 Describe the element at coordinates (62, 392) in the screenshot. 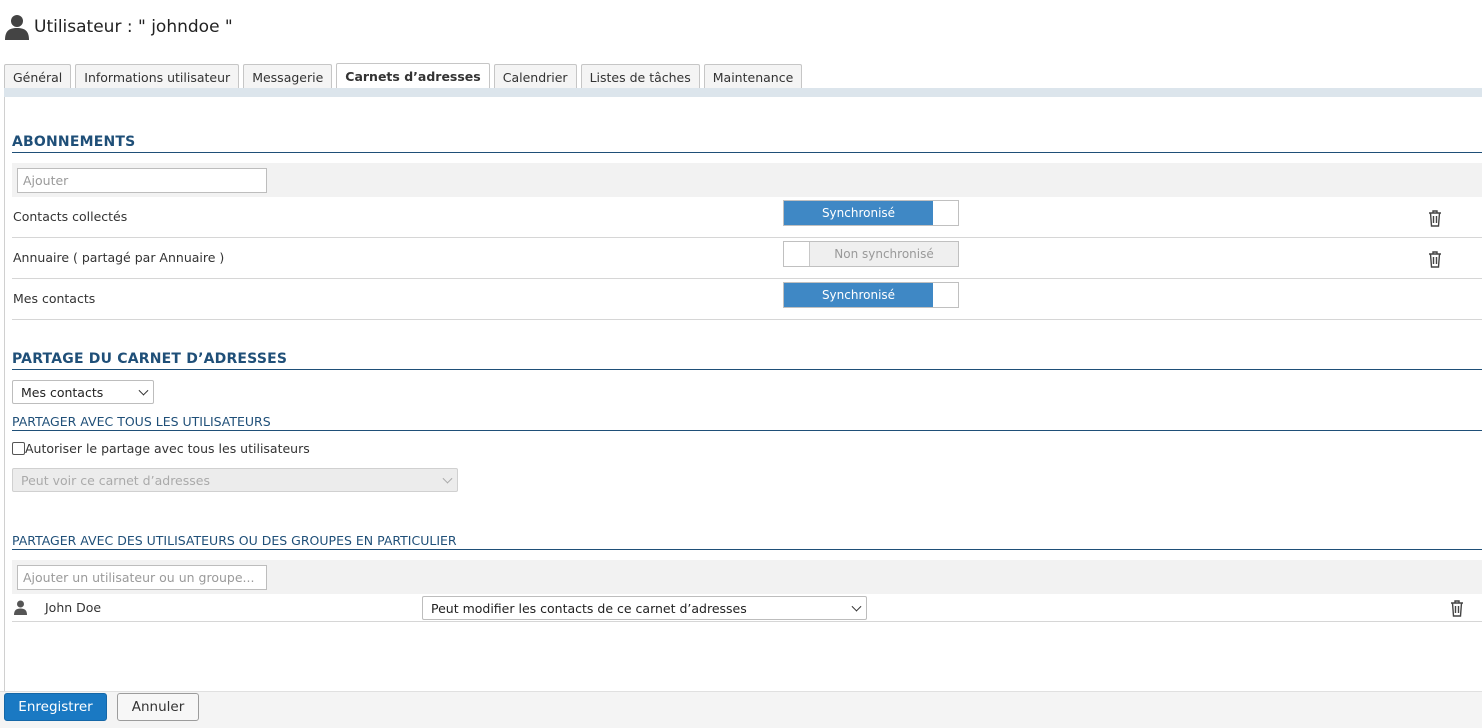

I see `address-book-select-value: Mes contacts` at that location.